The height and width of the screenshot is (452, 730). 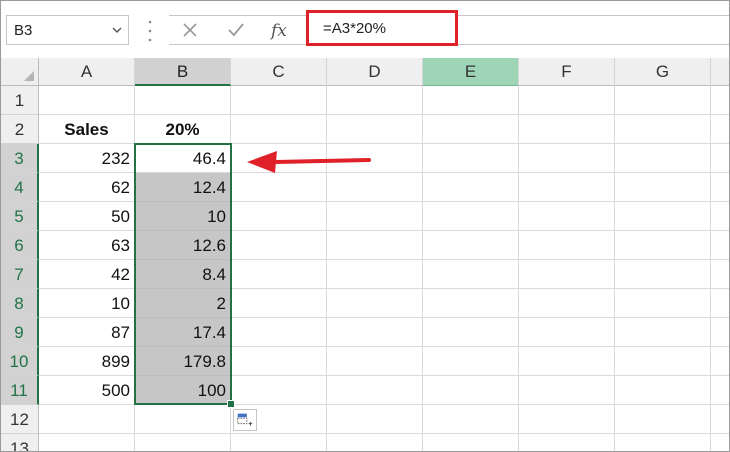 What do you see at coordinates (20, 390) in the screenshot?
I see `row-header-11: 11` at bounding box center [20, 390].